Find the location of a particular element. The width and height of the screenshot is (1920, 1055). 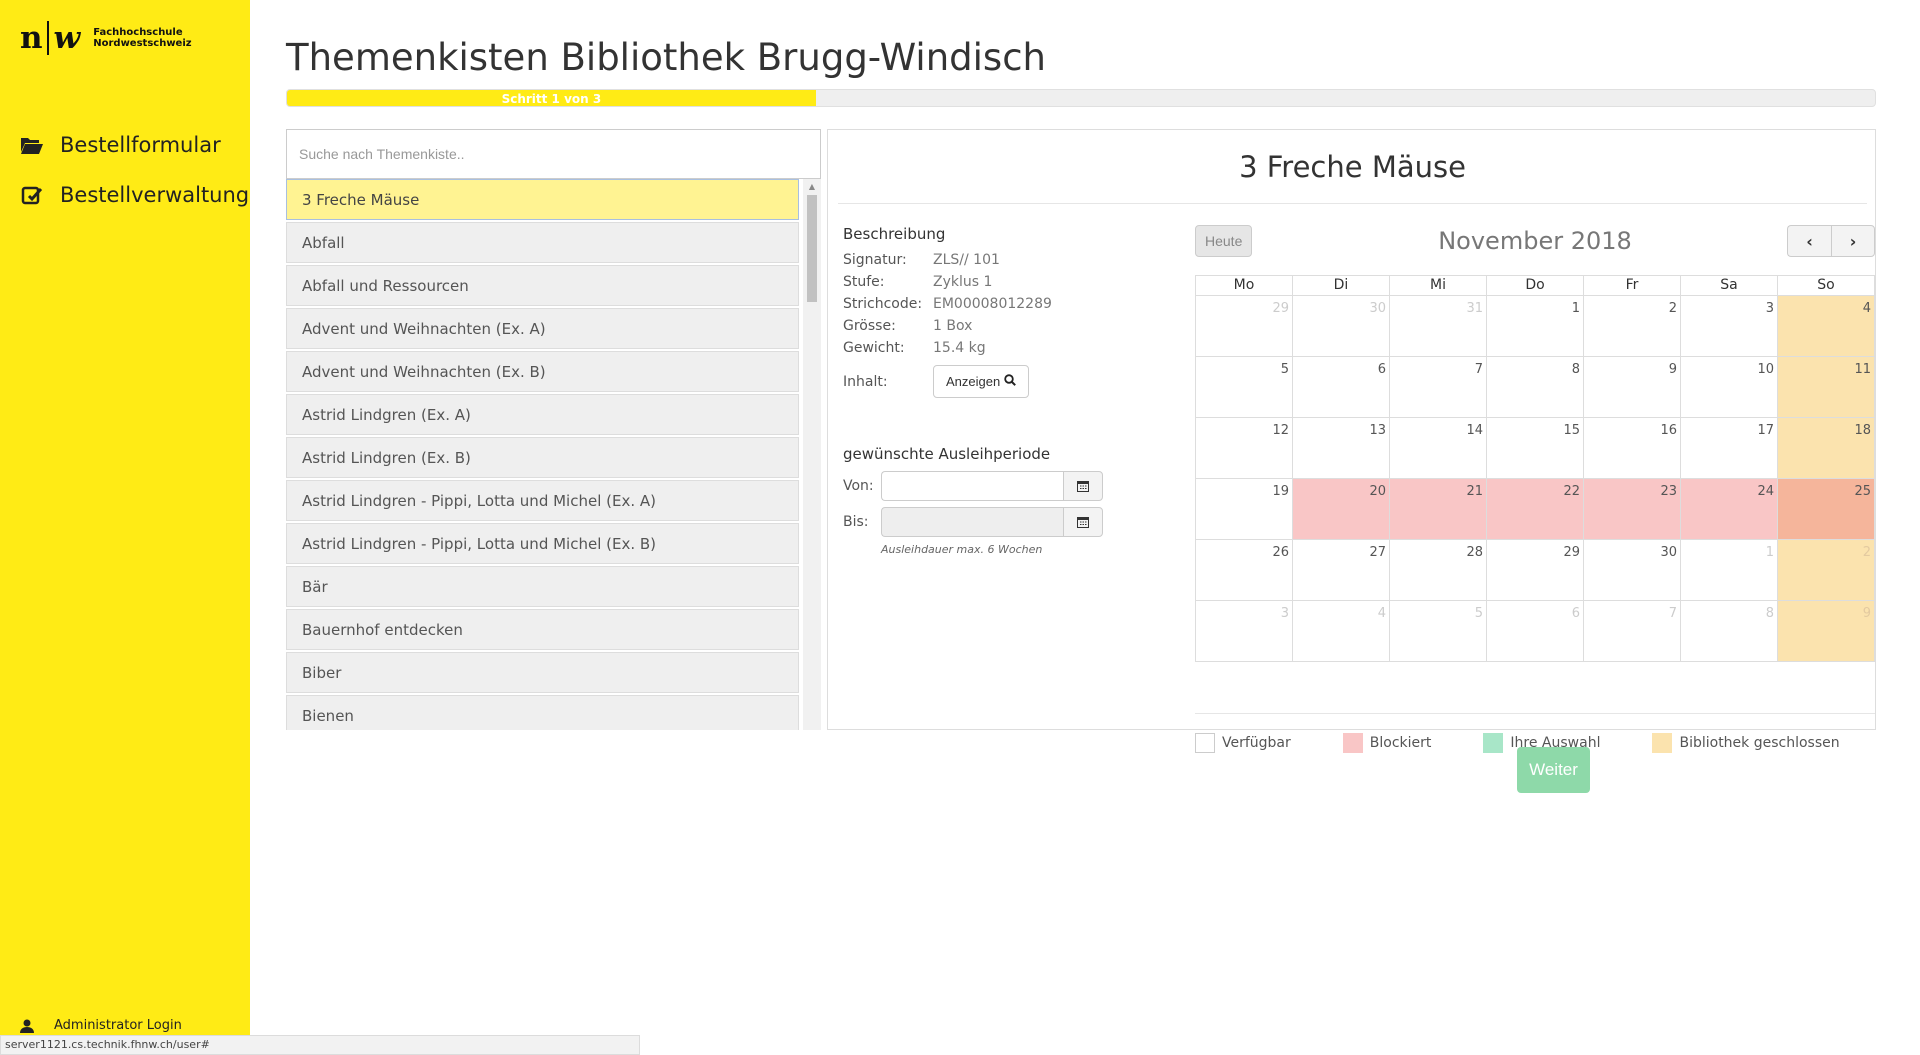

info-row: Stufe: Zyklus 1 is located at coordinates (1013, 282).